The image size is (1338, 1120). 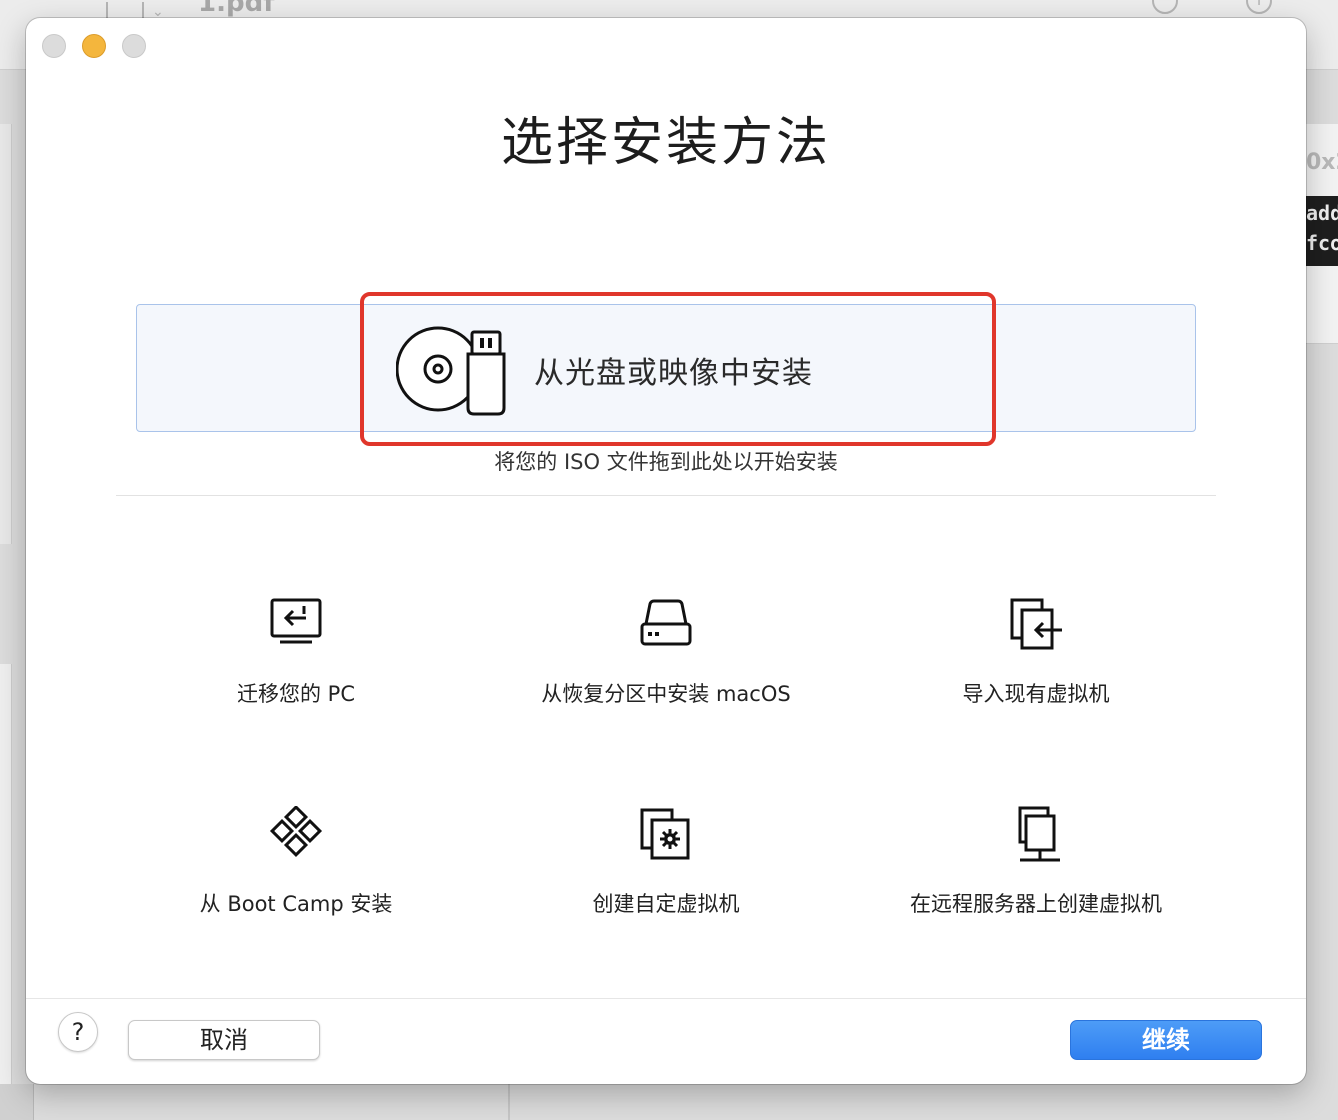 I want to click on window-zoom-button, so click(x=134, y=46).